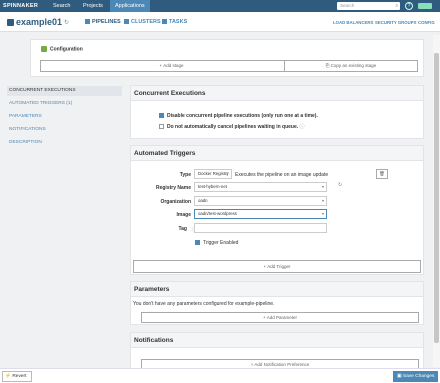  What do you see at coordinates (178, 22) in the screenshot?
I see `tab-label: TASKS` at bounding box center [178, 22].